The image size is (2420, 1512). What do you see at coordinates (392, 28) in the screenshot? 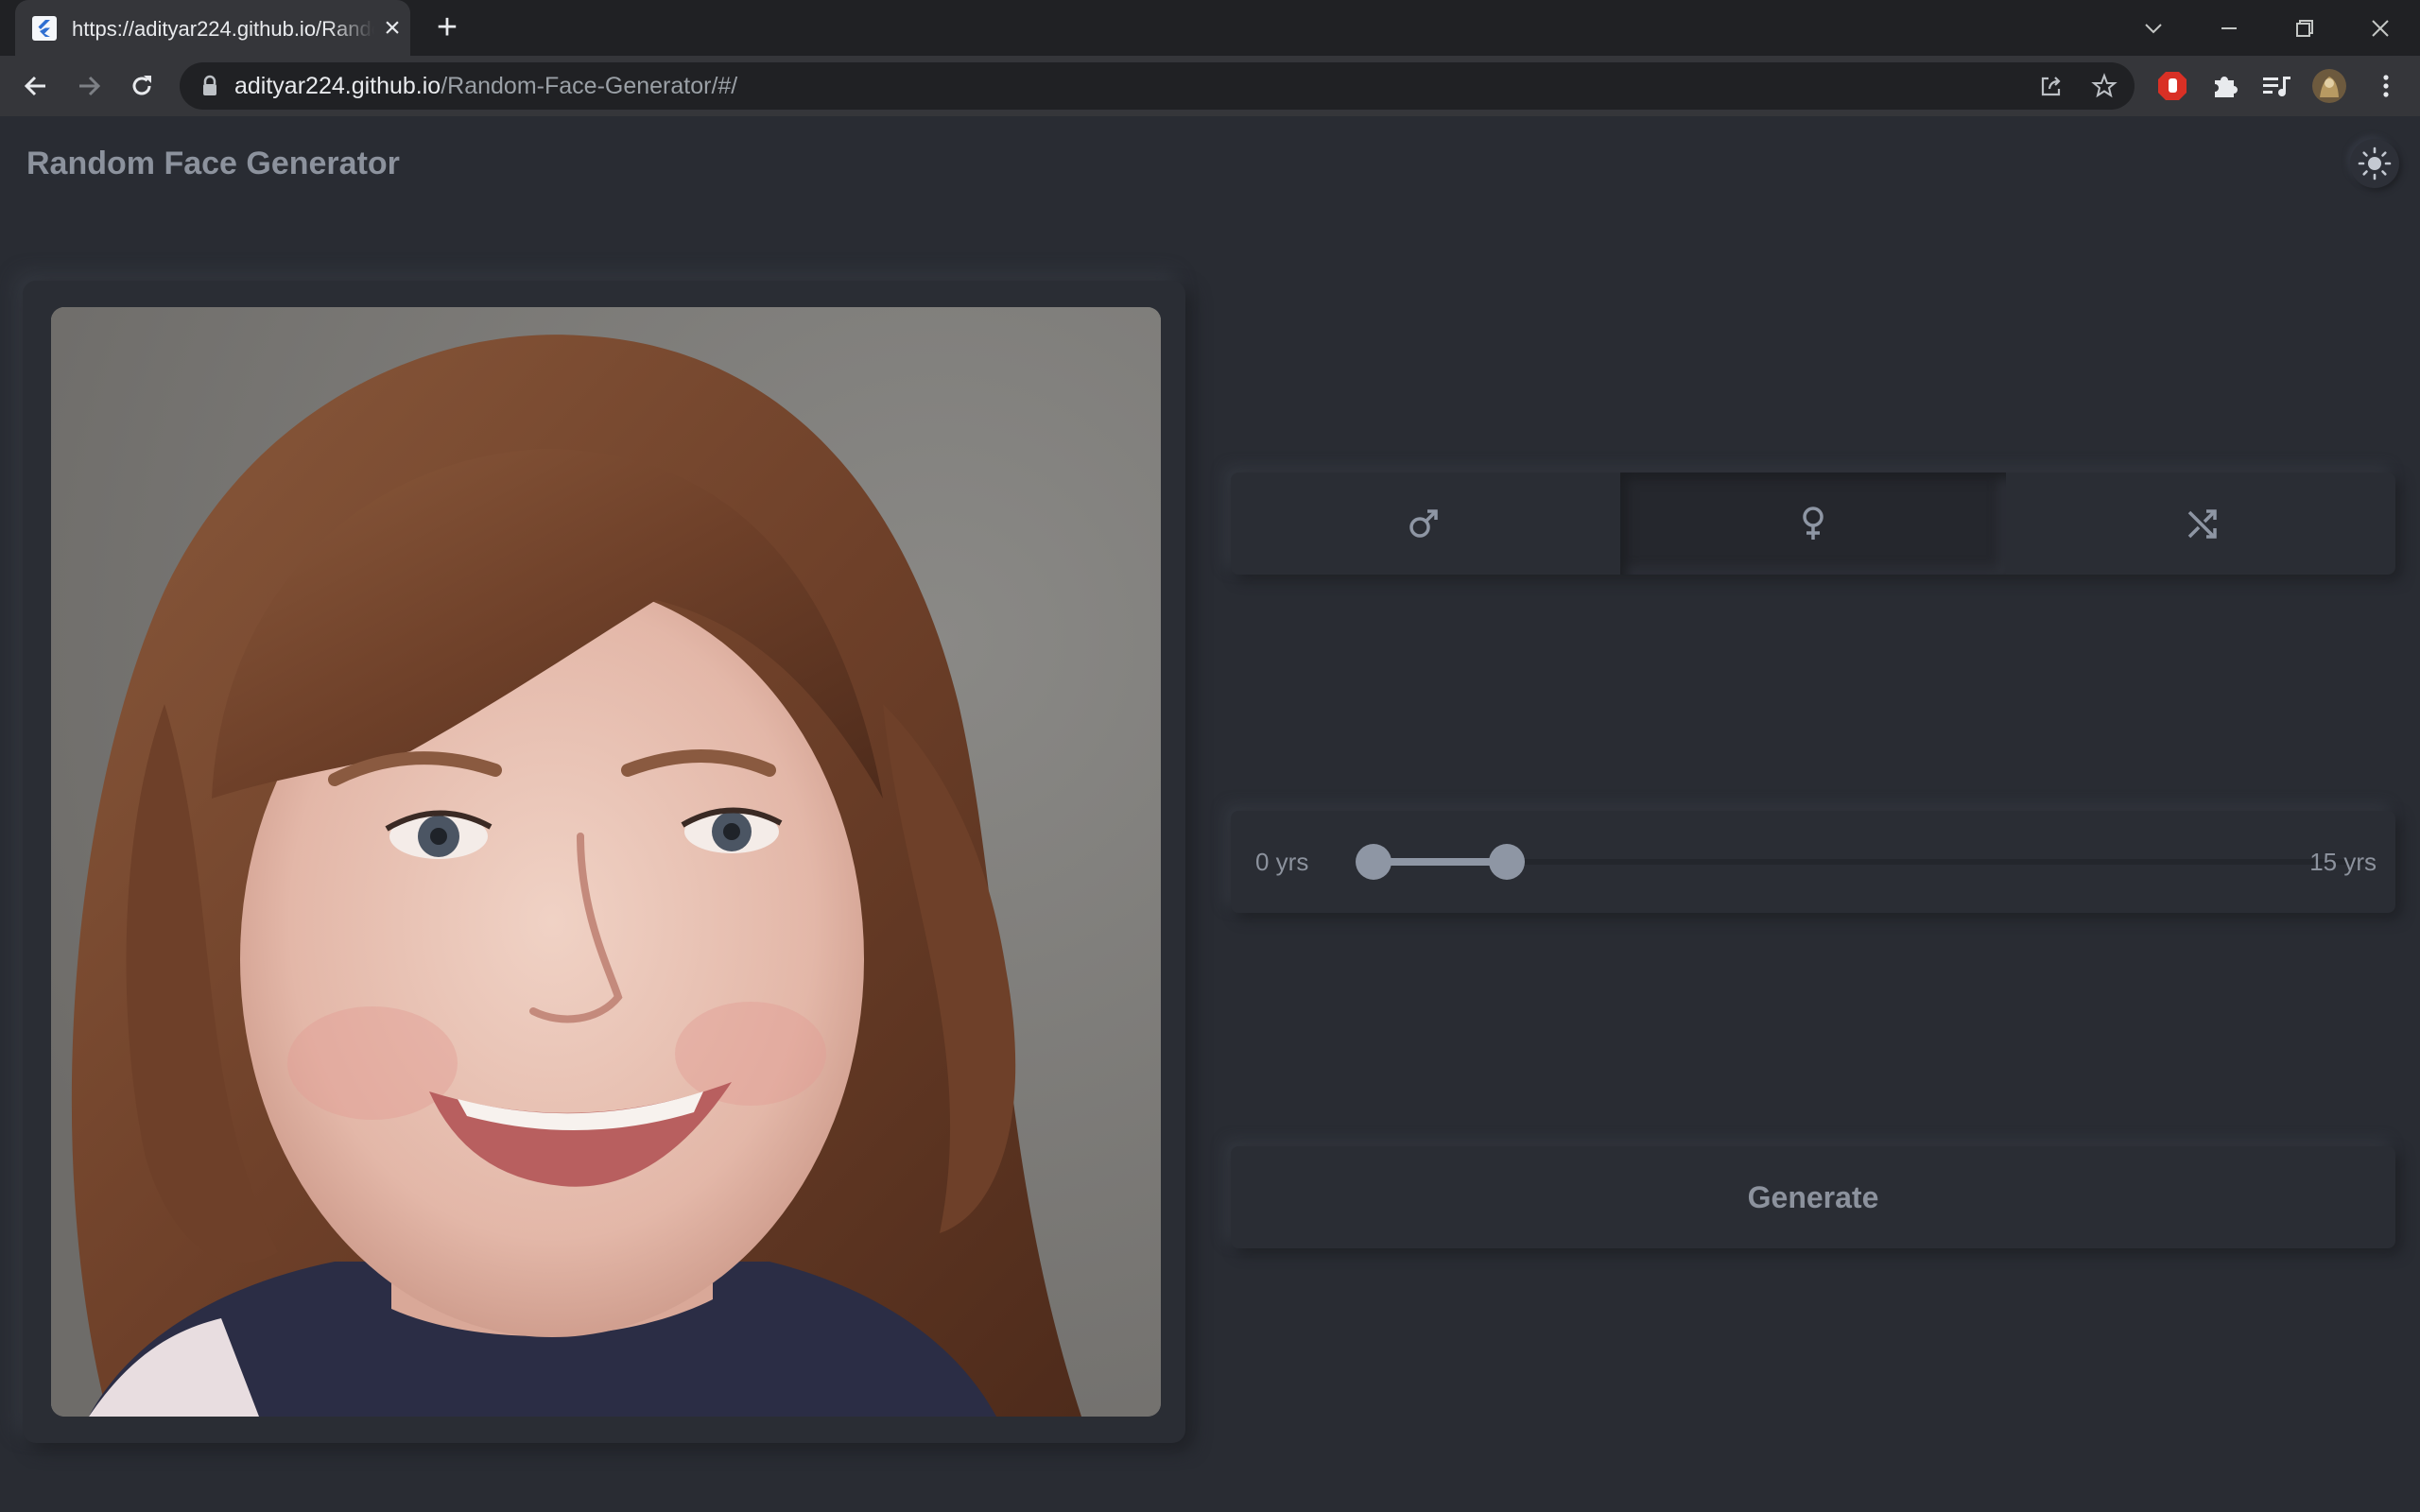
I see `tab-close-icon: ×` at bounding box center [392, 28].